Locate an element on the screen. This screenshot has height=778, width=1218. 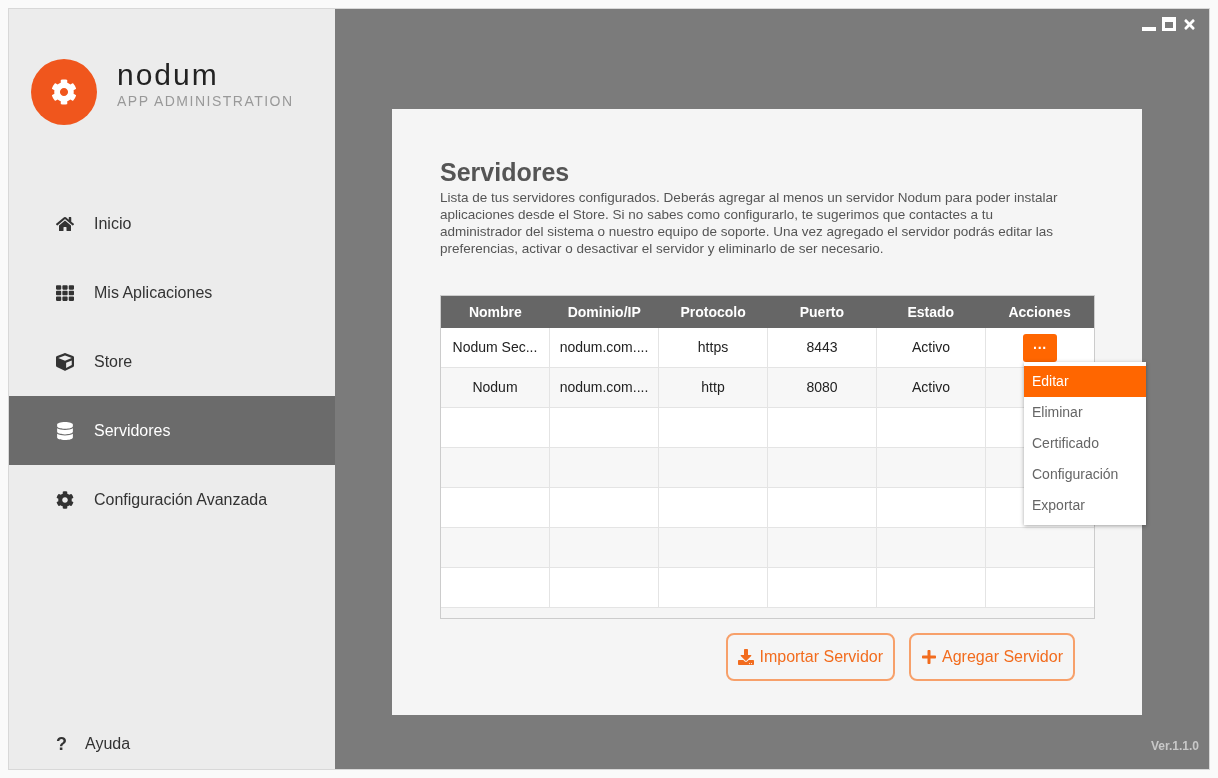
nav-item: Configuración Avanzada is located at coordinates (172, 499).